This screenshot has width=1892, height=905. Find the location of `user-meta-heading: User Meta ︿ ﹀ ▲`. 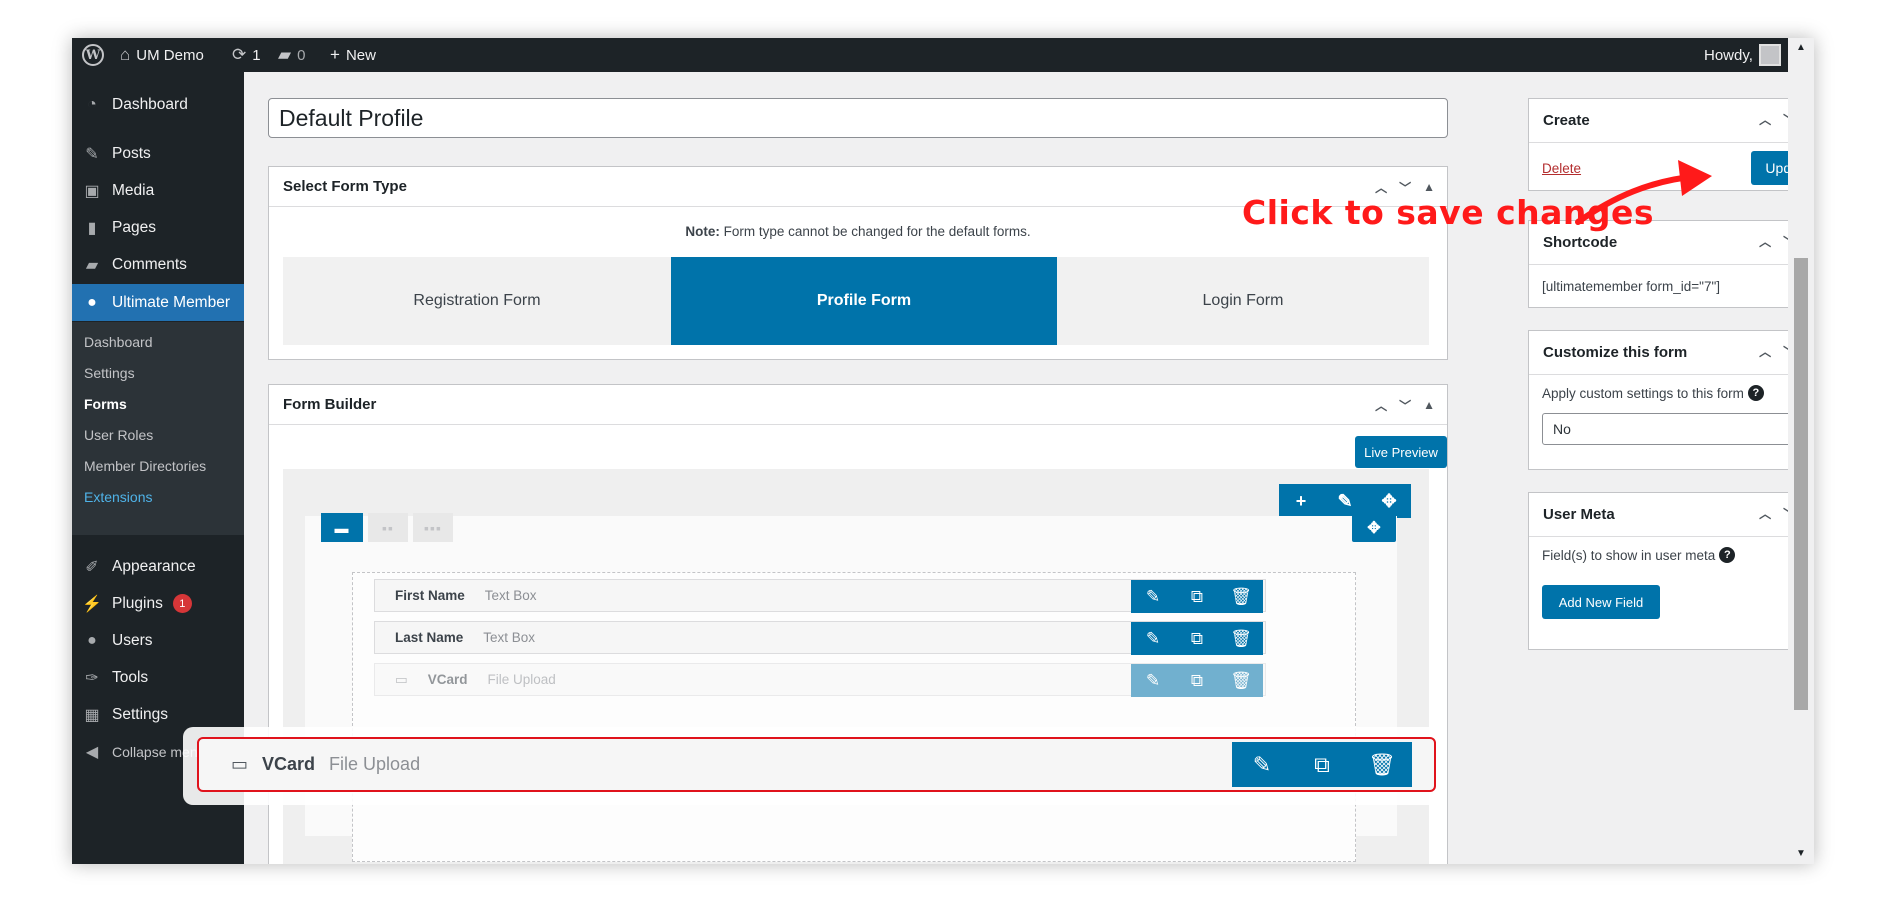

user-meta-heading: User Meta ︿ ﹀ ▲ is located at coordinates (1671, 515).